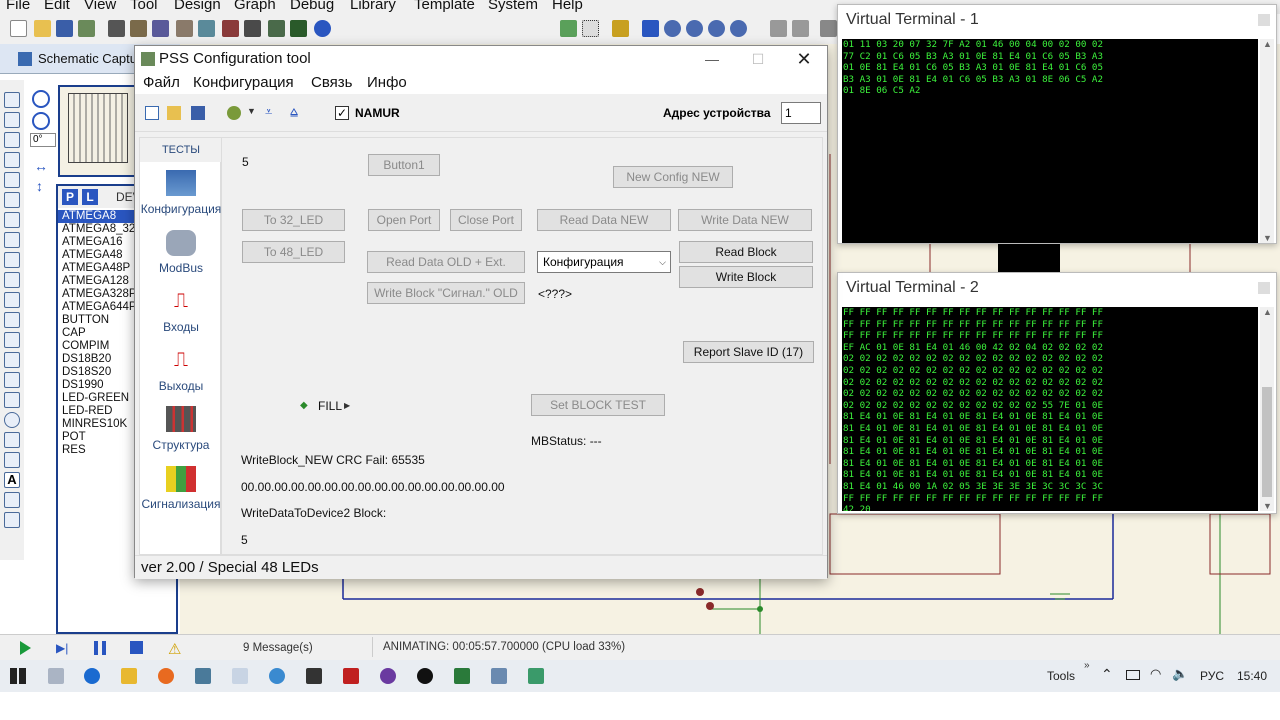 Image resolution: width=1280 pixels, height=720 pixels. What do you see at coordinates (778, 28) in the screenshot?
I see `undo-icon` at bounding box center [778, 28].